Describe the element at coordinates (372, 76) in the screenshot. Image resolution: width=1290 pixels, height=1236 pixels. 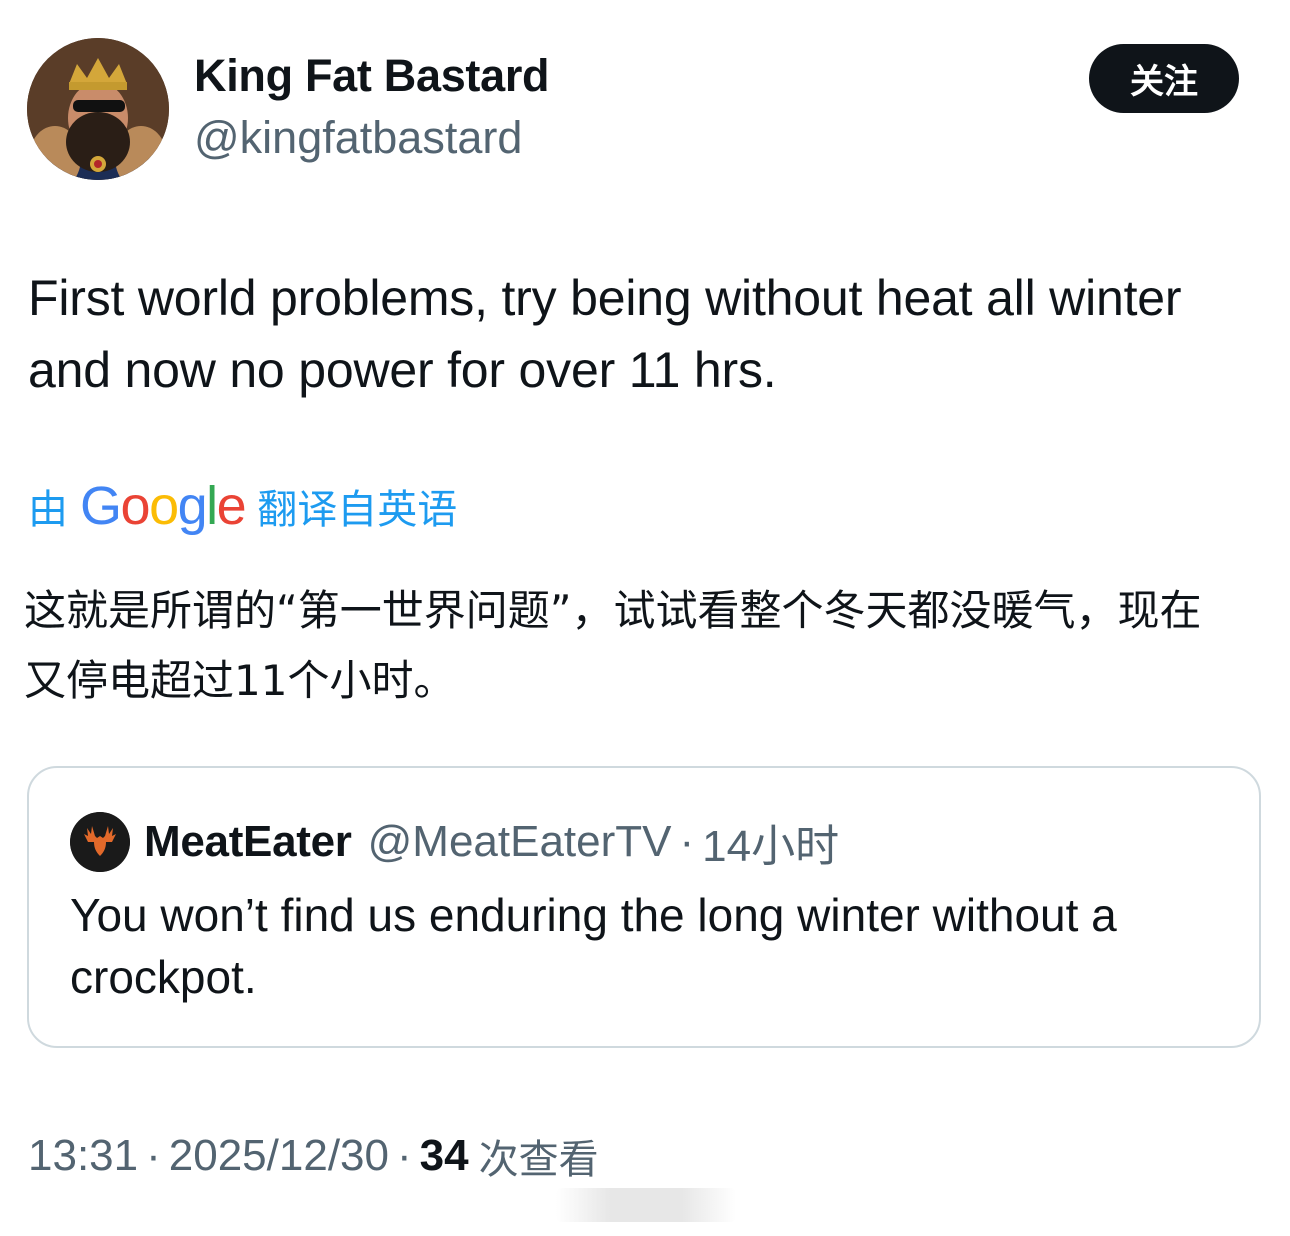
I see `author-display-name: King Fat Bastard` at that location.